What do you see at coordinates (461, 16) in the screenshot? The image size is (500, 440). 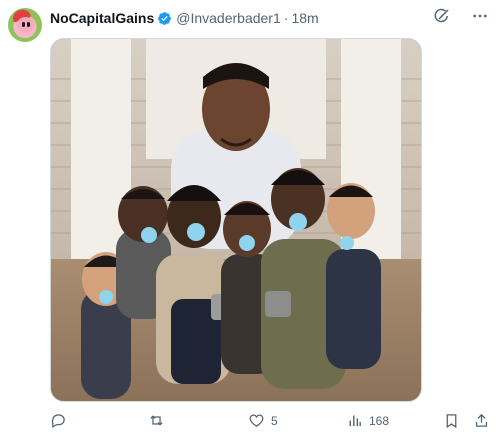 I see `top-right-icons` at bounding box center [461, 16].